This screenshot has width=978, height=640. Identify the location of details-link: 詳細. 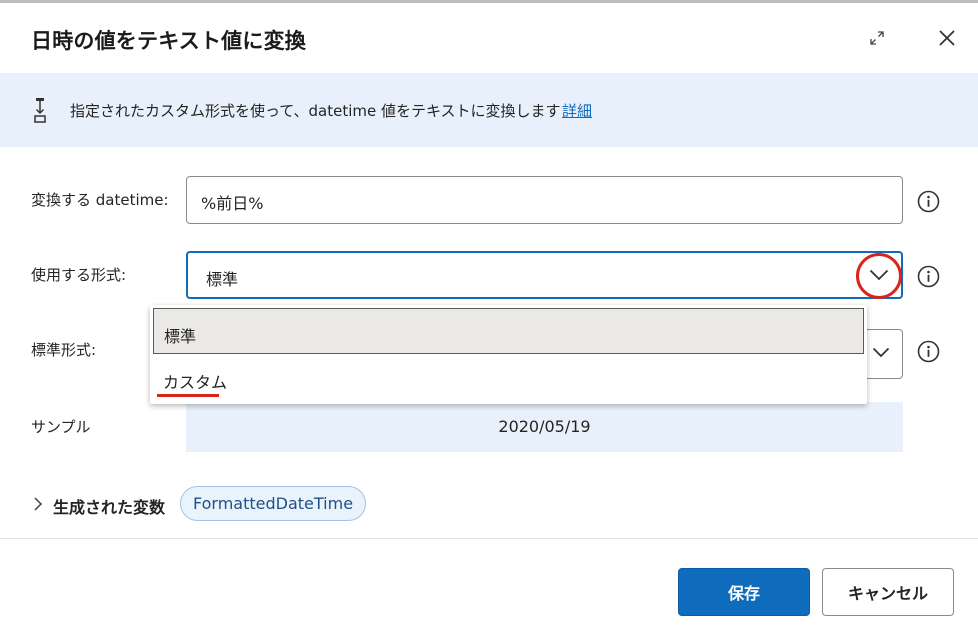
(577, 110).